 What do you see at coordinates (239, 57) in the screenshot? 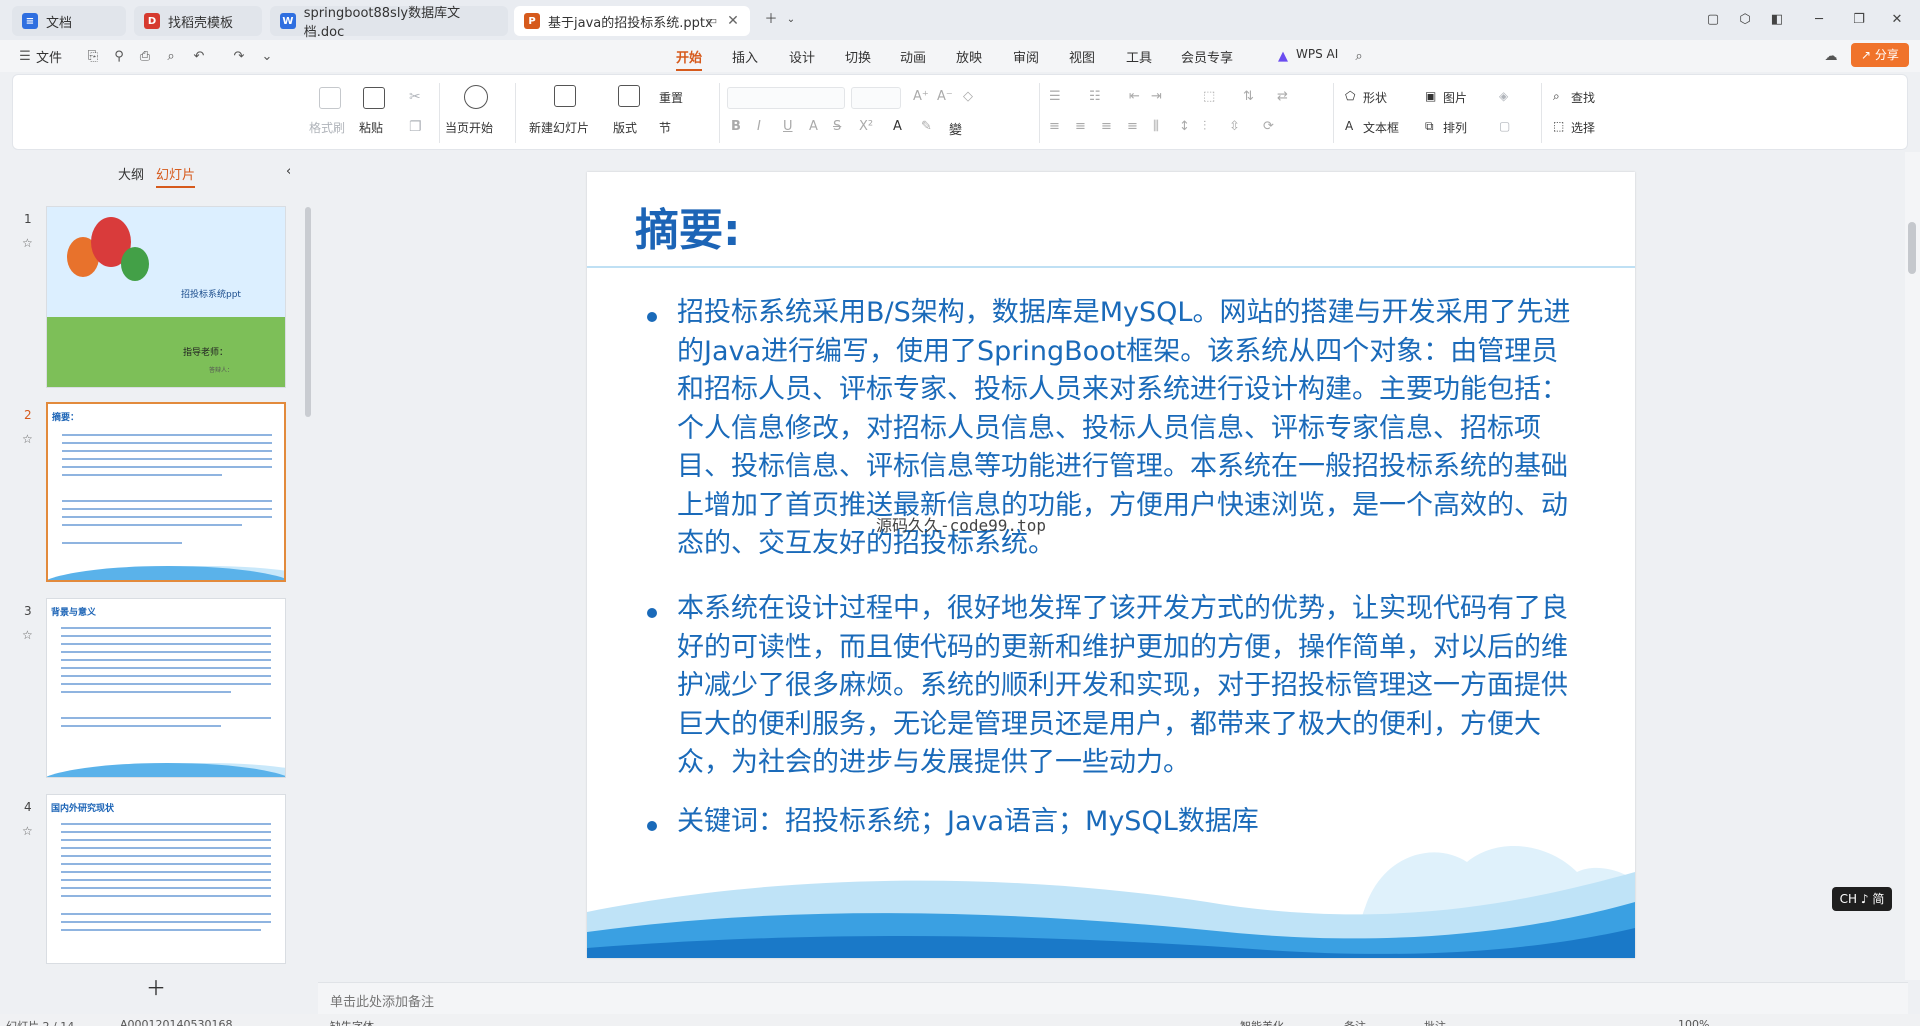
I see `redo-icon: ↷` at bounding box center [239, 57].